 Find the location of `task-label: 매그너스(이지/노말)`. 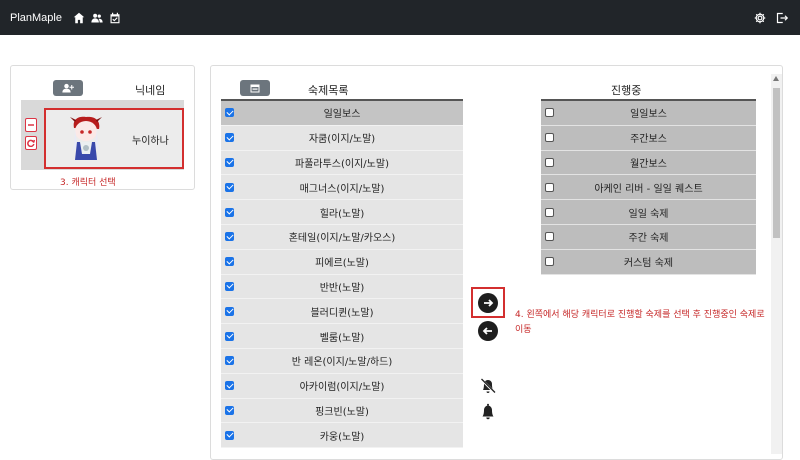

task-label: 매그너스(이지/노말) is located at coordinates (342, 189).